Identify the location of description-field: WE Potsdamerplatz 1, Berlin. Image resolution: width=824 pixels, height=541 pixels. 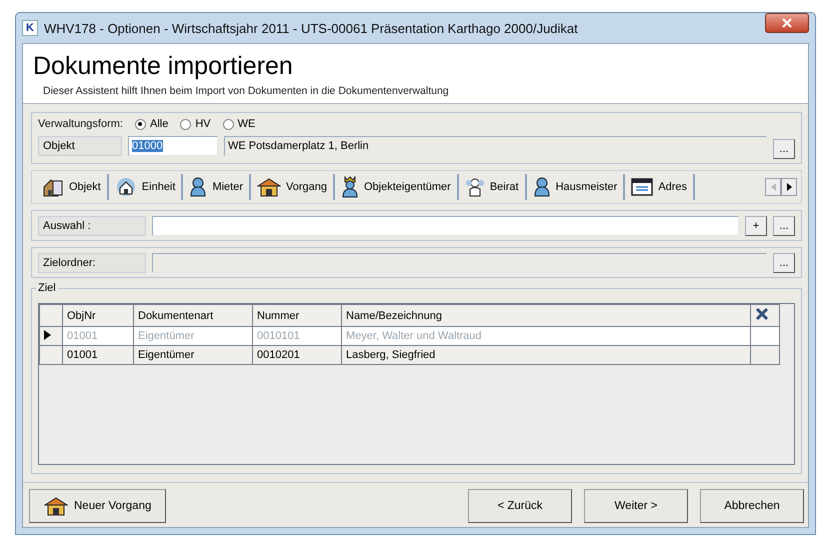
(495, 146).